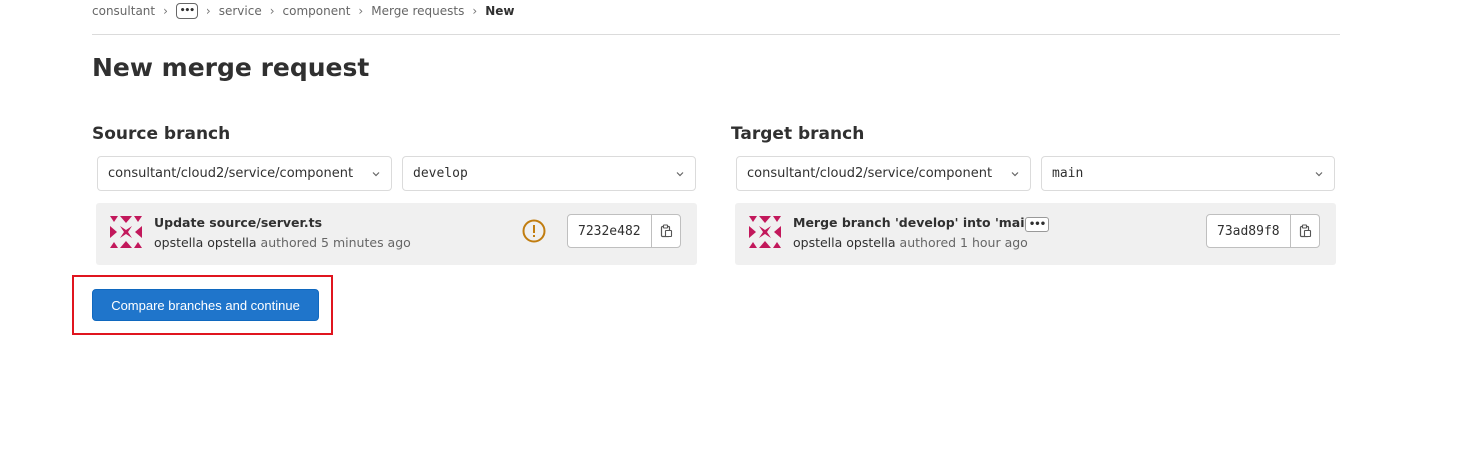  I want to click on source-commit-time: authored 5 minutes ago, so click(333, 242).